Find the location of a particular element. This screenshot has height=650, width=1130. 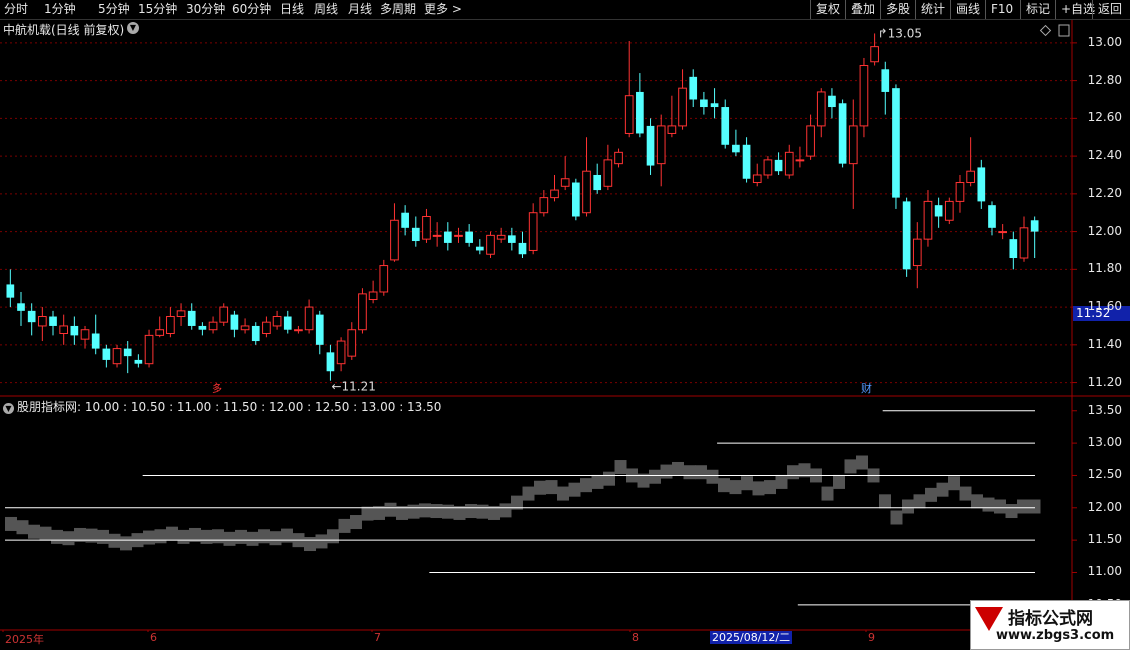

event-marker: 财 is located at coordinates (866, 388).